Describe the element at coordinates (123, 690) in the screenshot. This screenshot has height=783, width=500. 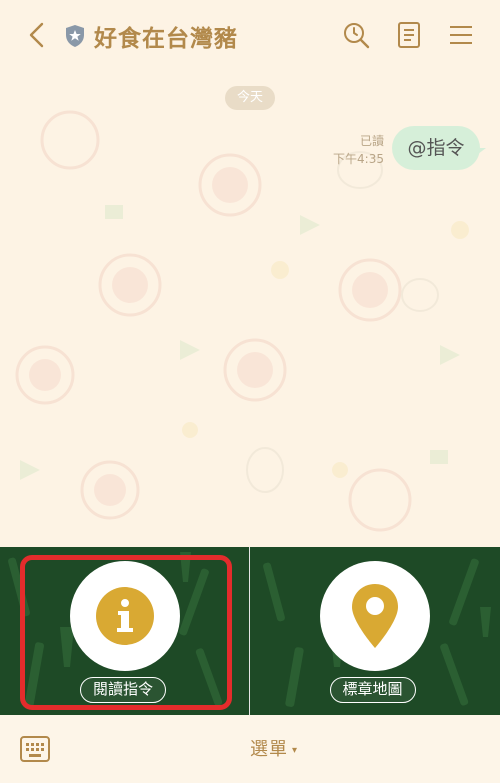
I see `read-commands-label: 閱讀指令` at that location.